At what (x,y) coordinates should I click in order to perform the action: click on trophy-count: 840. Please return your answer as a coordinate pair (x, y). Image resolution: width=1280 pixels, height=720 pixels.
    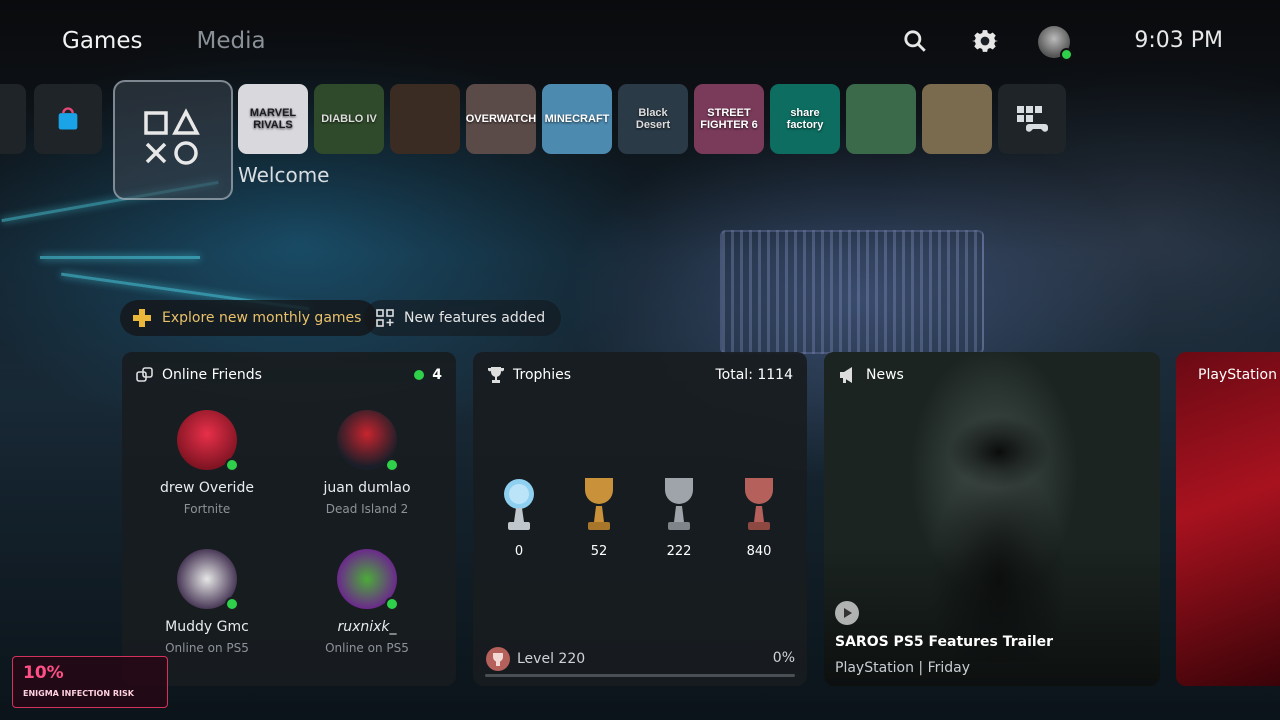
    Looking at the image, I should click on (759, 551).